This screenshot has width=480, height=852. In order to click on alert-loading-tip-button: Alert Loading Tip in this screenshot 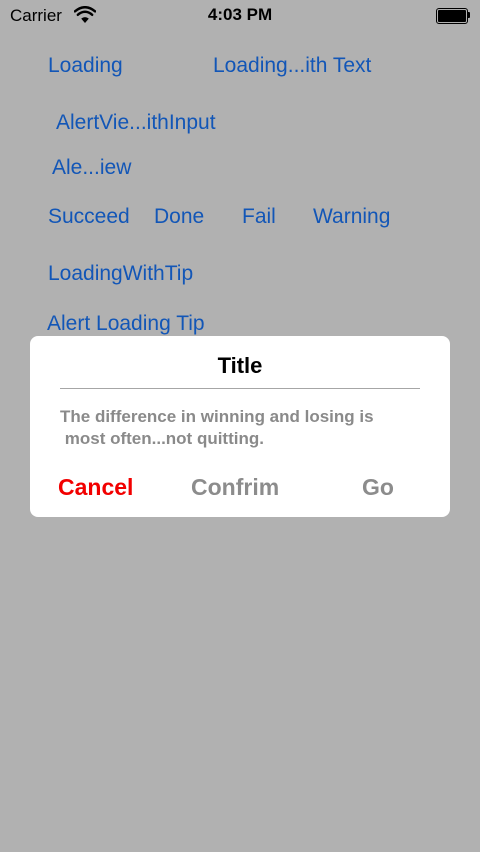, I will do `click(126, 323)`.